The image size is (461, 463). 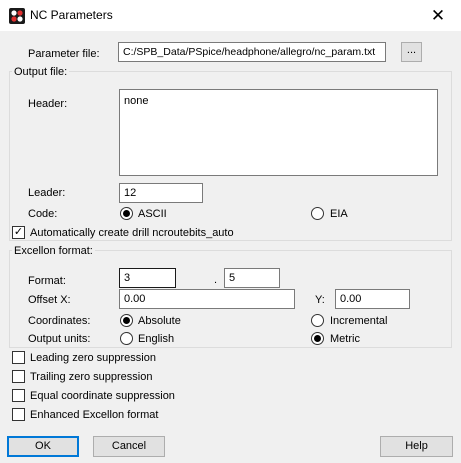 I want to click on units-metric-label: Metric, so click(x=345, y=339).